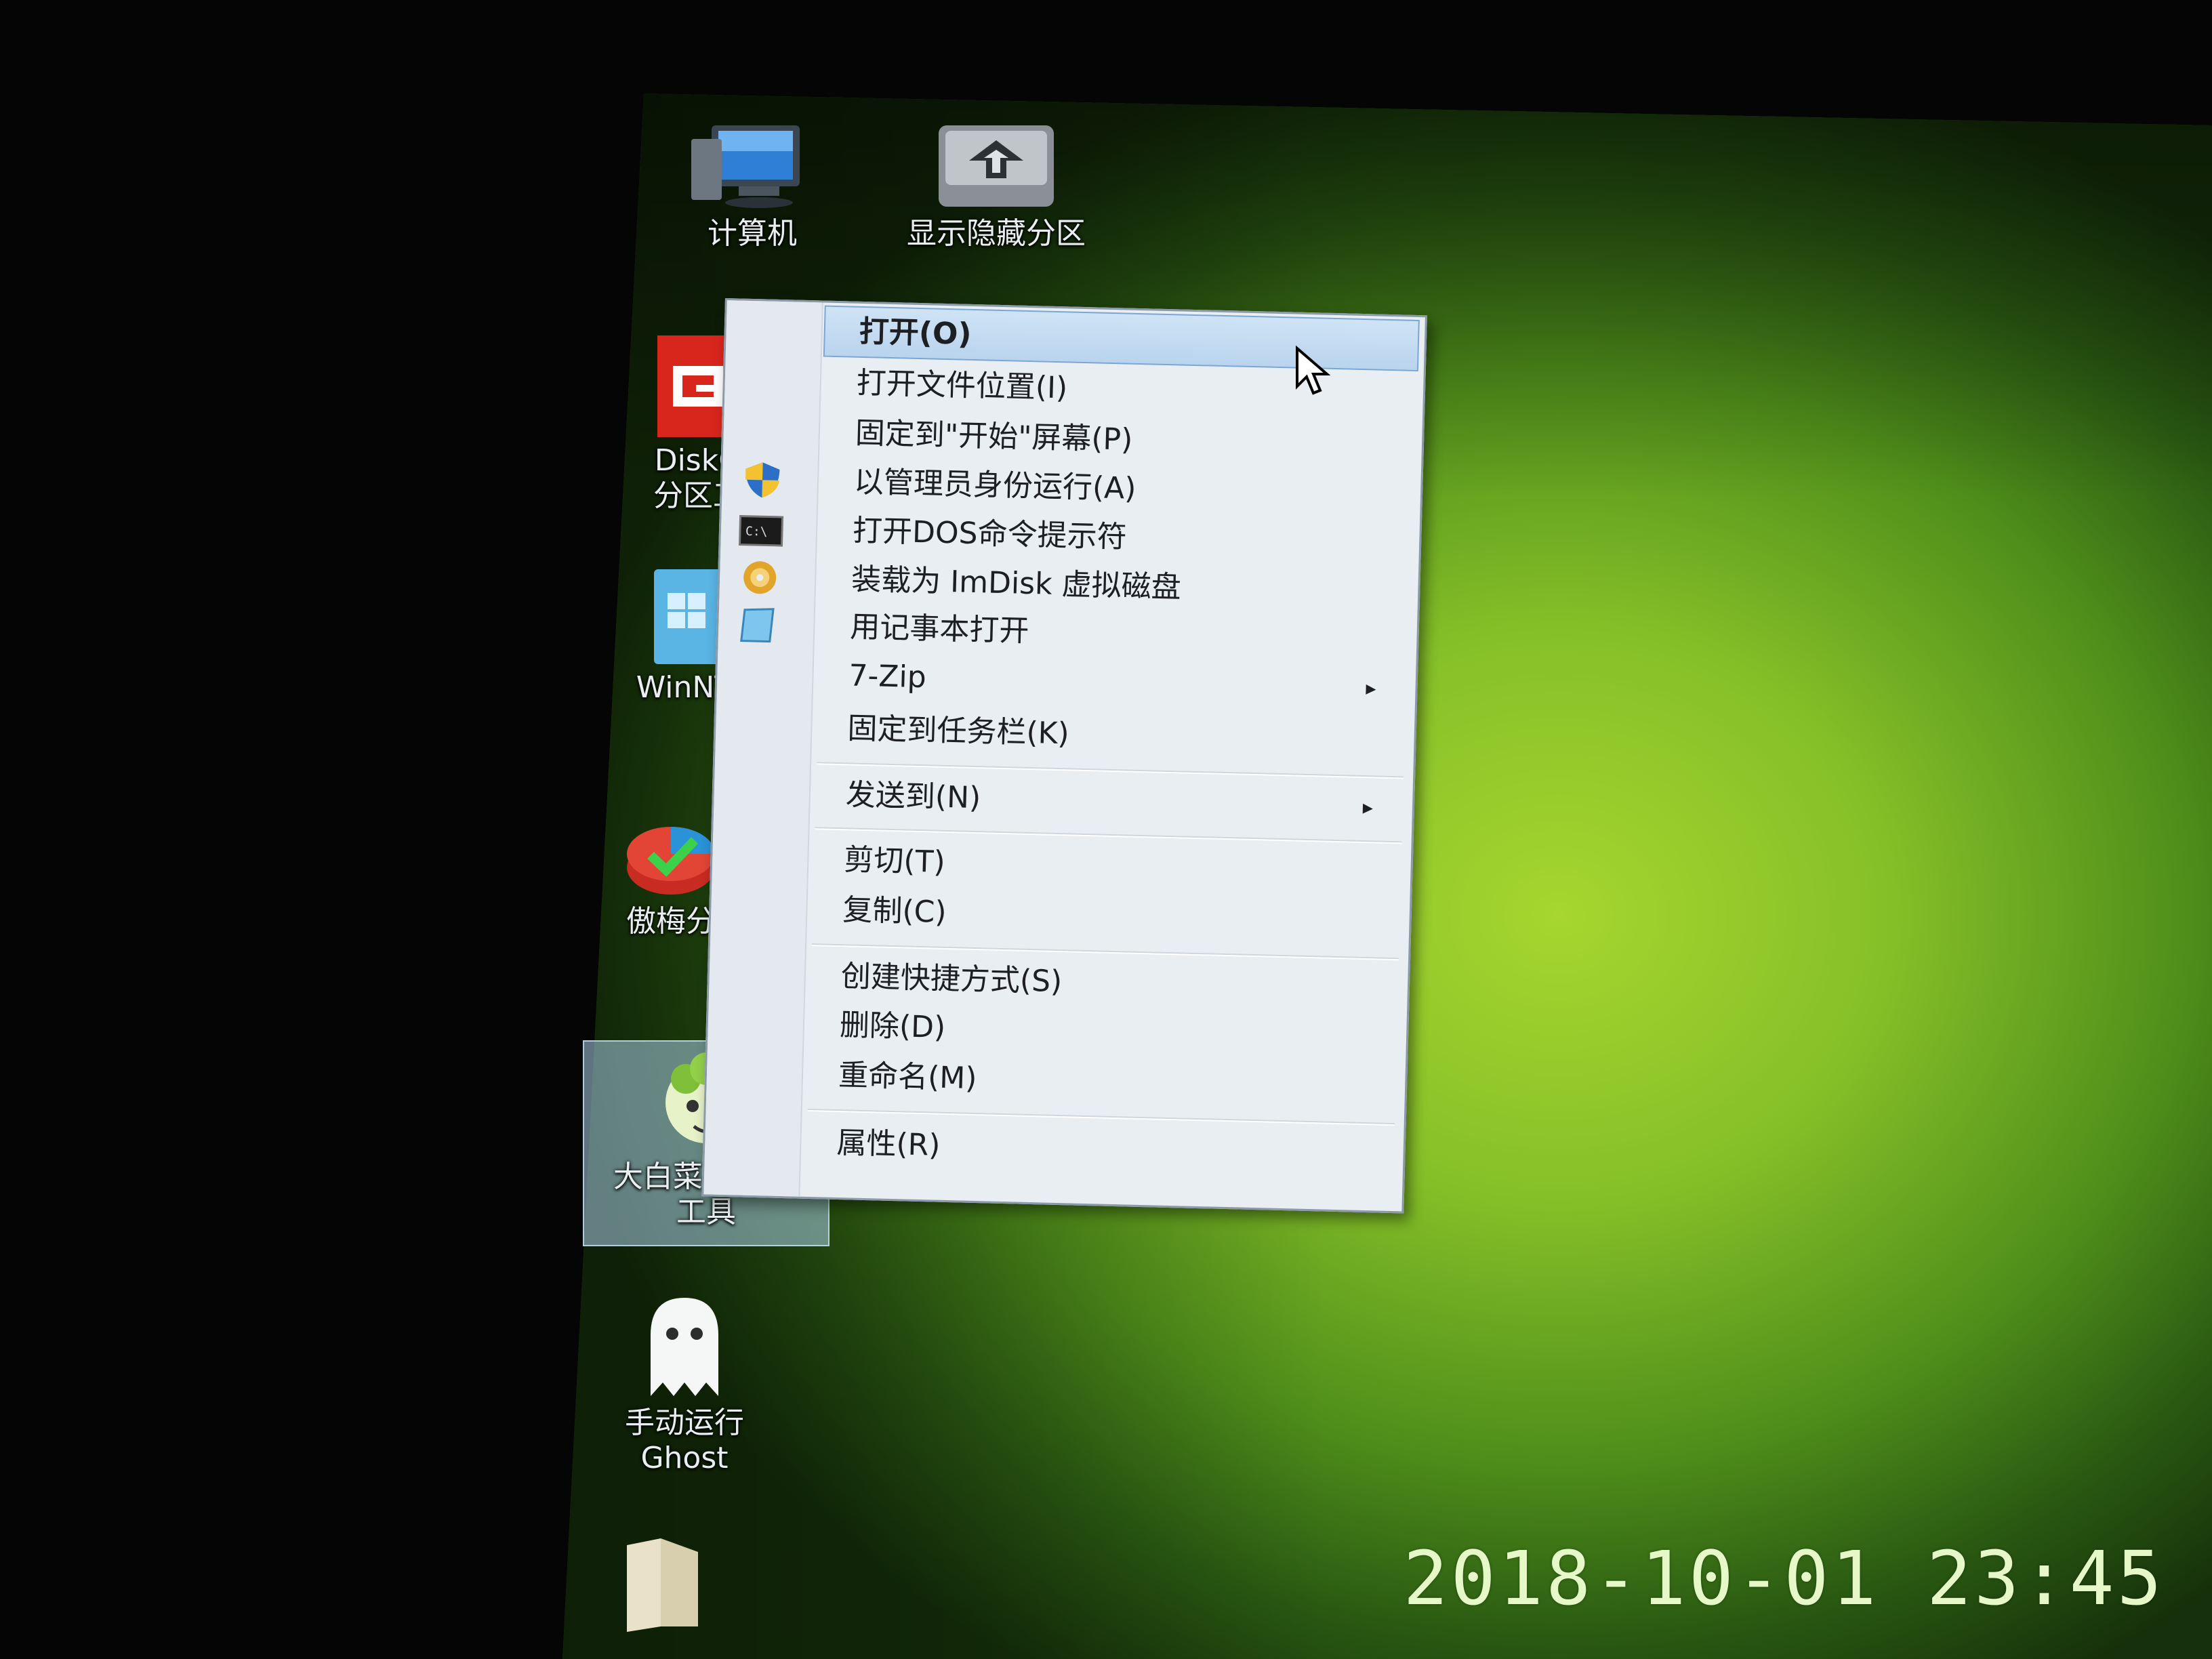 The width and height of the screenshot is (2212, 1659). I want to click on desktop-icon-label: Ghost, so click(685, 1458).